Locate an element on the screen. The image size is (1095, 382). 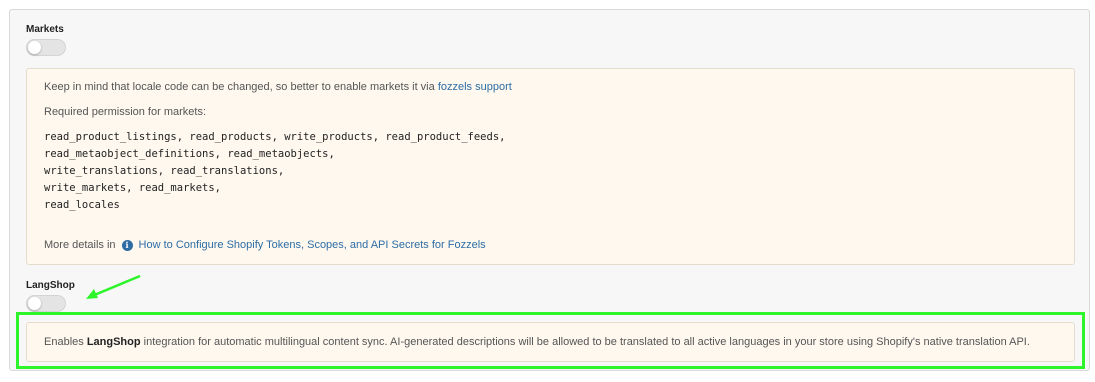
langshop-label: LangShop is located at coordinates (50, 285).